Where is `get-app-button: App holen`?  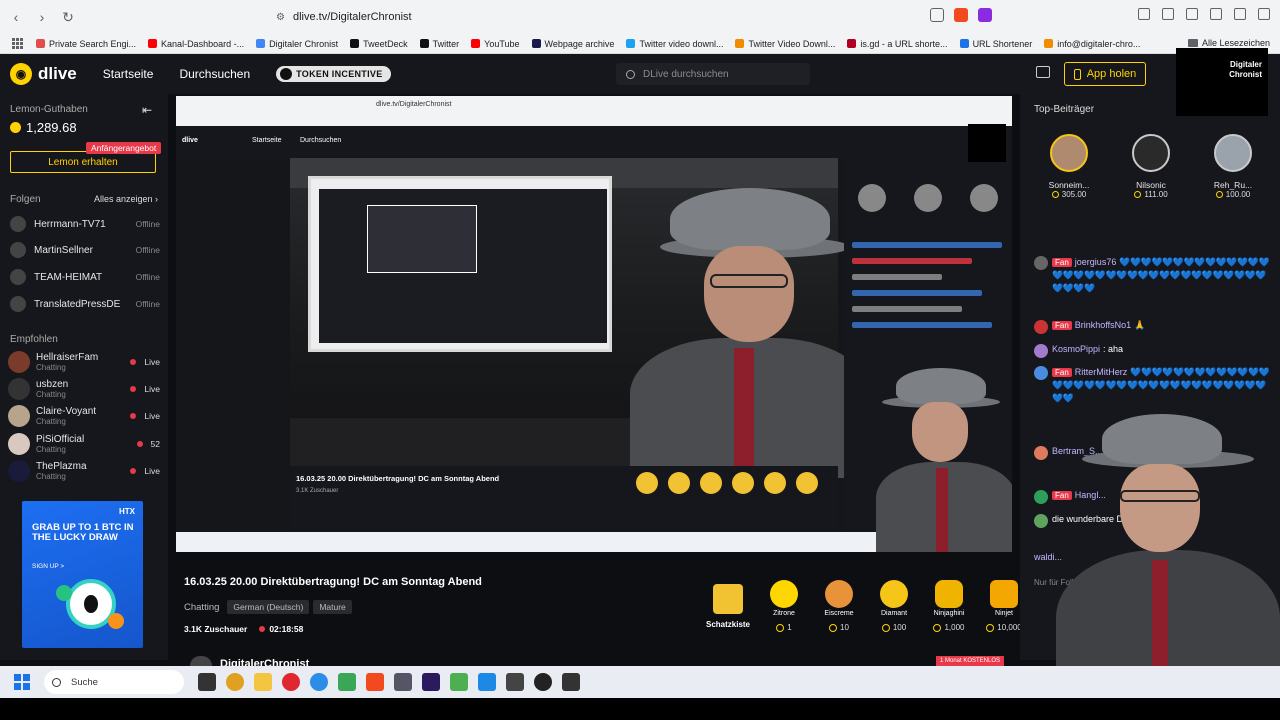
get-app-button: App holen is located at coordinates (1105, 74).